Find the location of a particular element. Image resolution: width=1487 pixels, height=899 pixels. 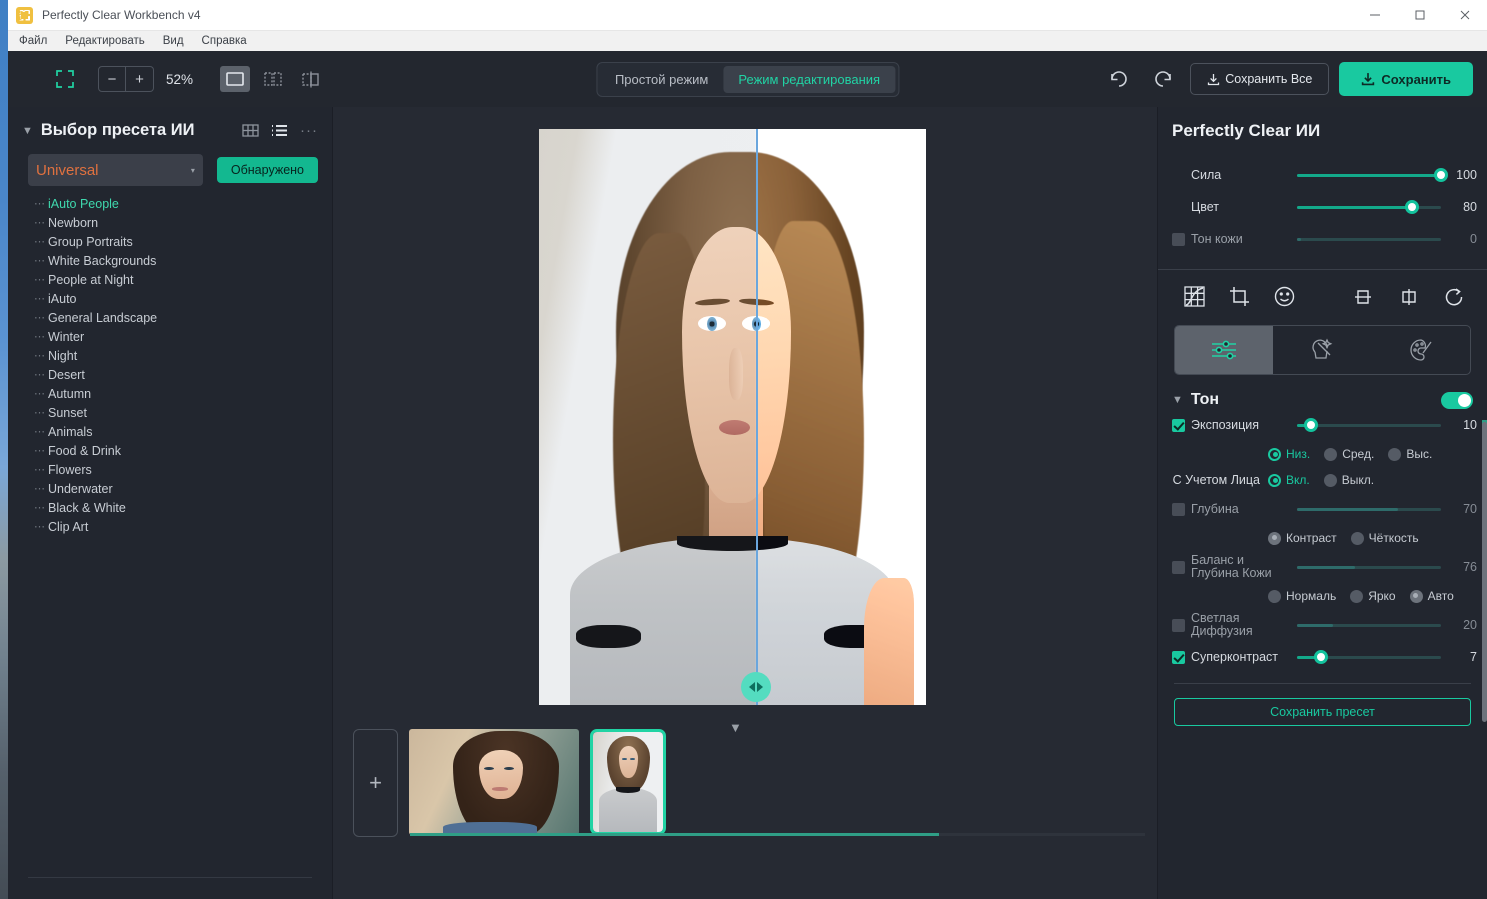

radio-option: Чёткость is located at coordinates (1384, 538).